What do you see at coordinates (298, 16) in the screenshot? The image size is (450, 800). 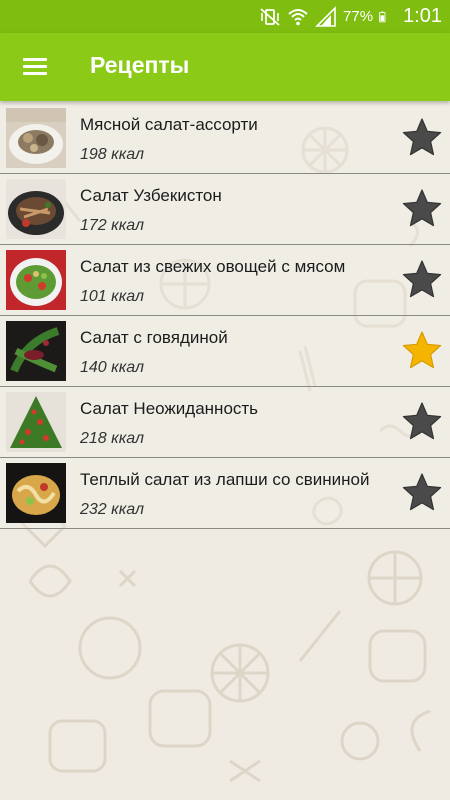 I see `wifi-icon` at bounding box center [298, 16].